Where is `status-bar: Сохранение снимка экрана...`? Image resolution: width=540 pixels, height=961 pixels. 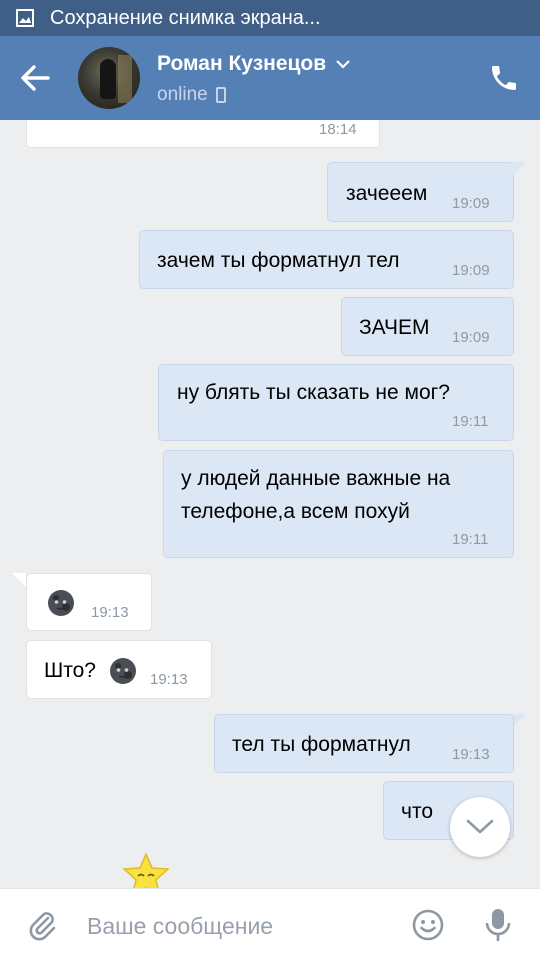
status-bar: Сохранение снимка экрана... is located at coordinates (270, 18).